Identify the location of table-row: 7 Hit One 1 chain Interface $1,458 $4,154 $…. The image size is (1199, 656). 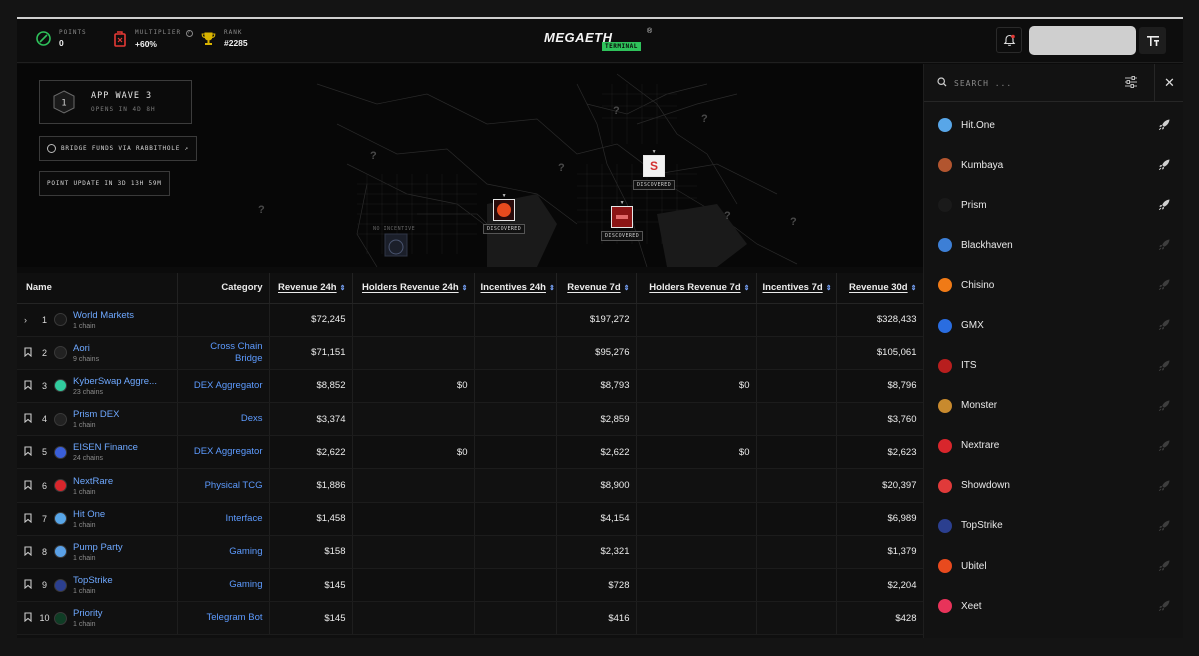
(470, 519).